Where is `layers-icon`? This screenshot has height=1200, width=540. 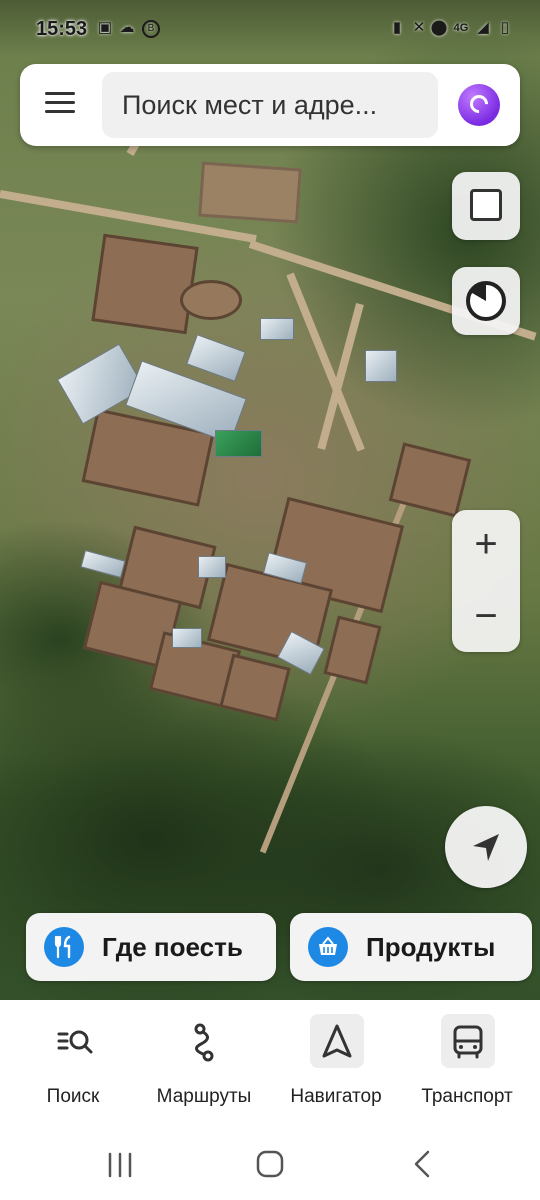
layers-icon is located at coordinates (486, 205).